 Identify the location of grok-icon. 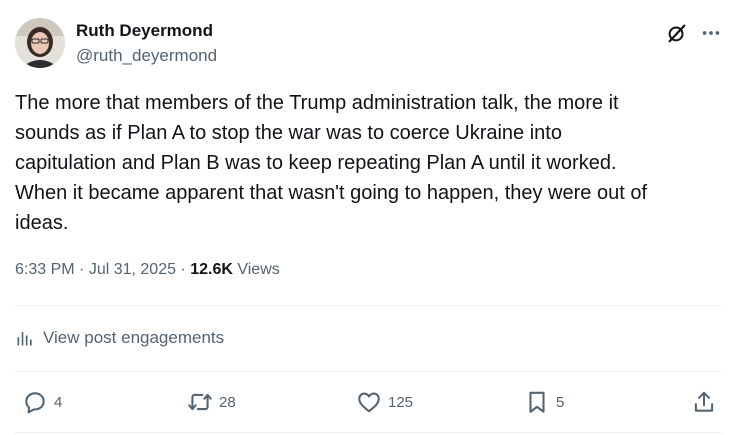
(677, 33).